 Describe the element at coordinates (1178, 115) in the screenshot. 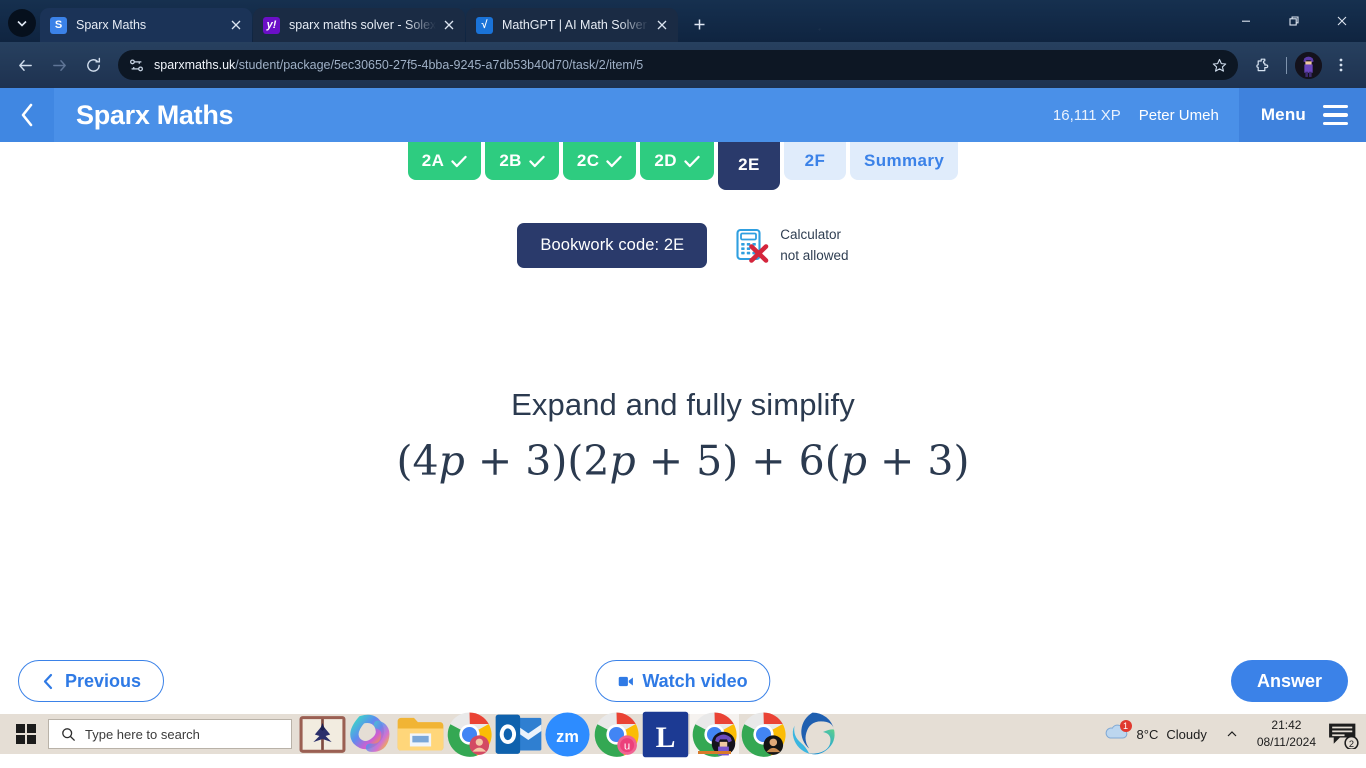

I see `user-name: Peter Umeh` at that location.